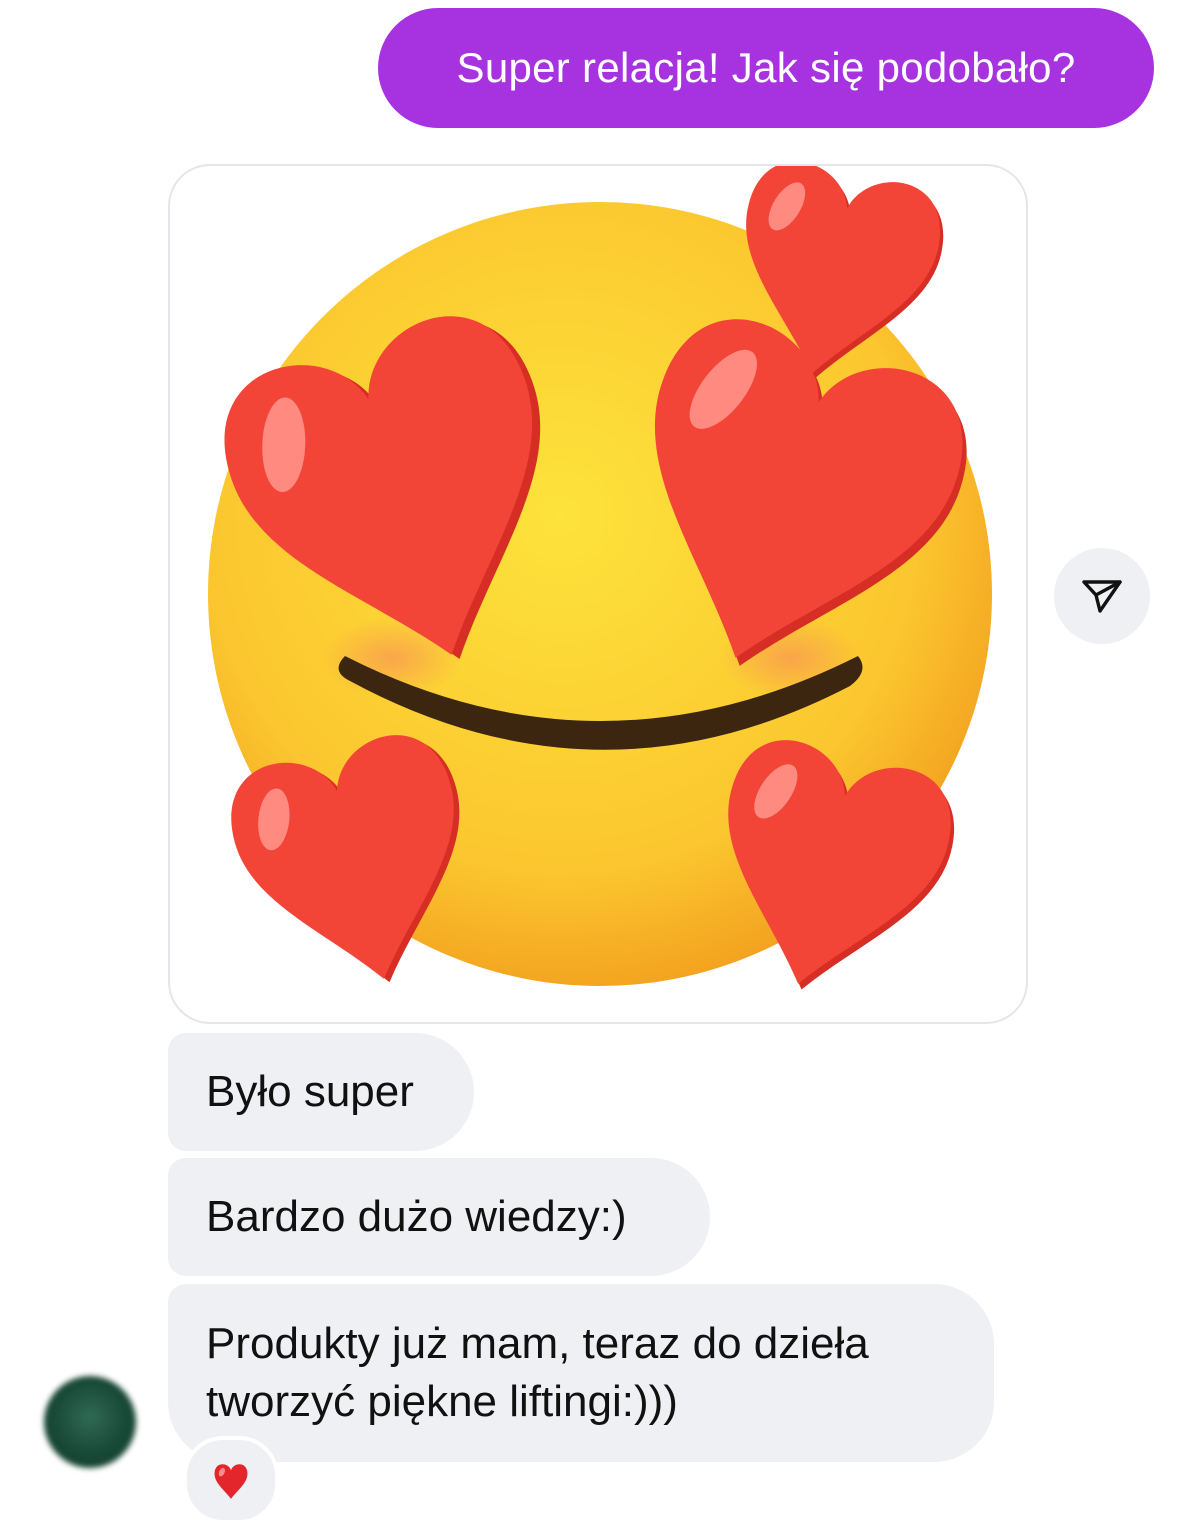 Image resolution: width=1179 pixels, height=1536 pixels. I want to click on sent-message-bubble: Super relacja! Jak się podobało?, so click(766, 68).